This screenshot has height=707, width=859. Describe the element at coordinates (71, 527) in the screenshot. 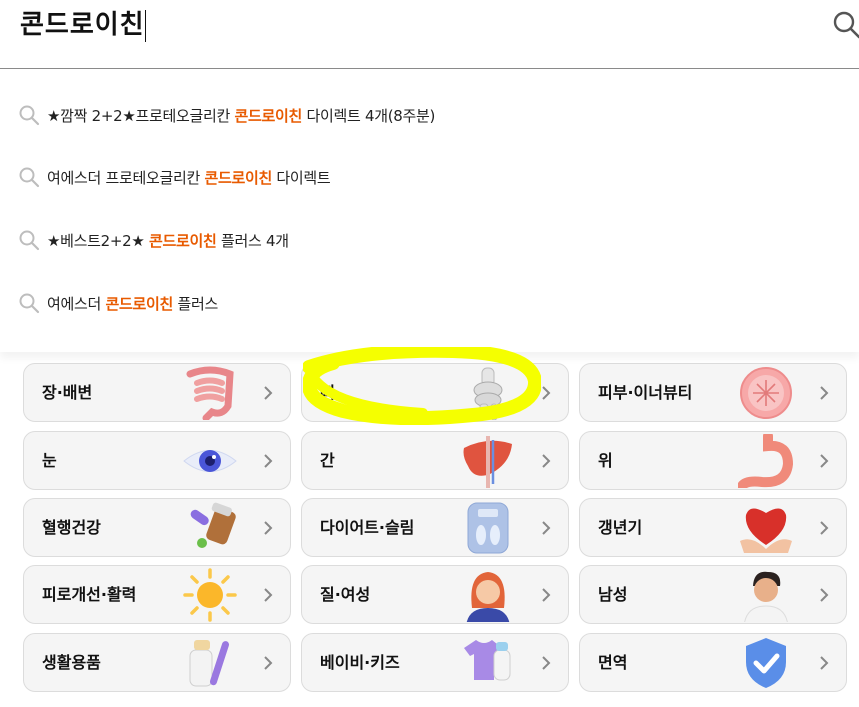

I see `category-label: 혈행건강` at that location.